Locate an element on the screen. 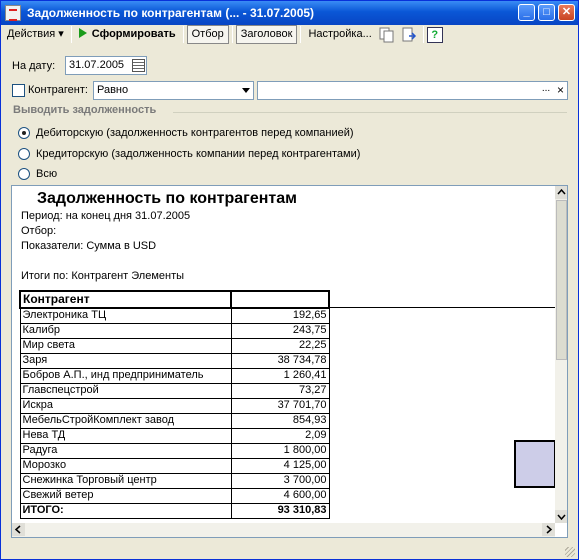 The width and height of the screenshot is (579, 560). scroll-right-arrow is located at coordinates (548, 529).